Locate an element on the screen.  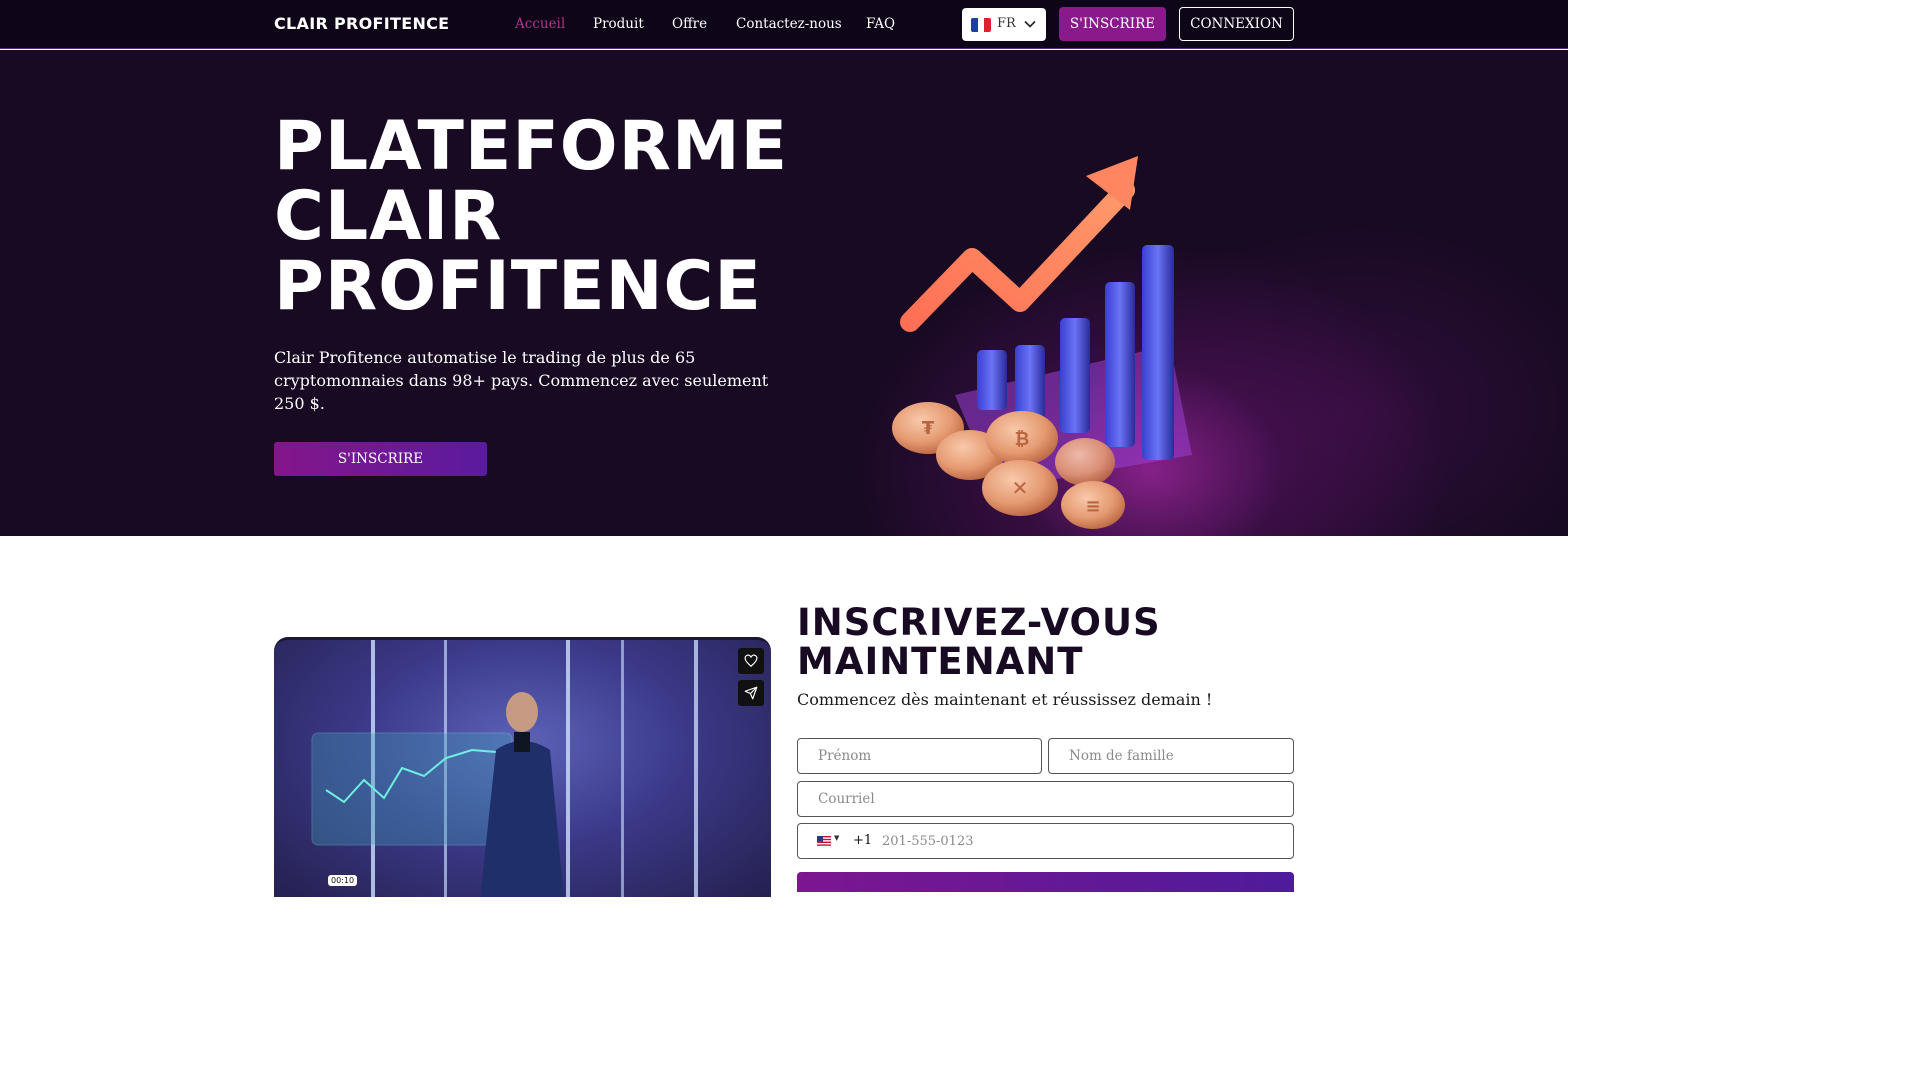
video-frame-art is located at coordinates (504, 768).